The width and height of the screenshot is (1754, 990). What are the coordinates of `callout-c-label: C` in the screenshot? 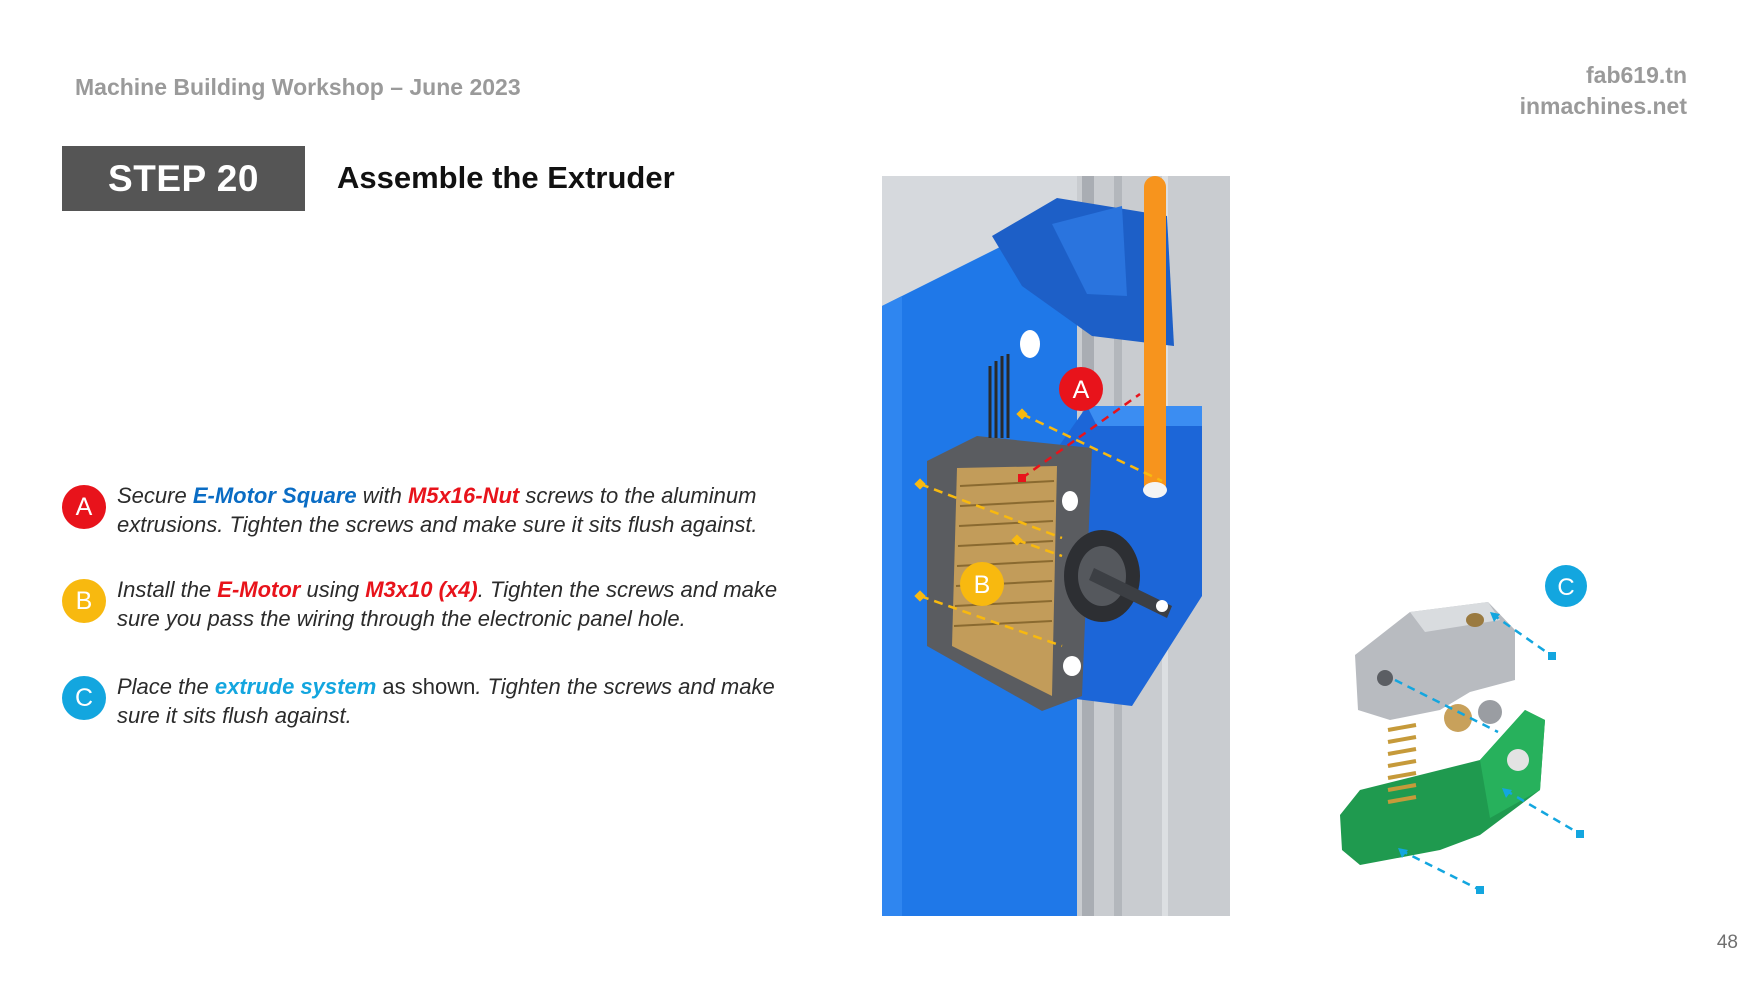 It's located at (1565, 587).